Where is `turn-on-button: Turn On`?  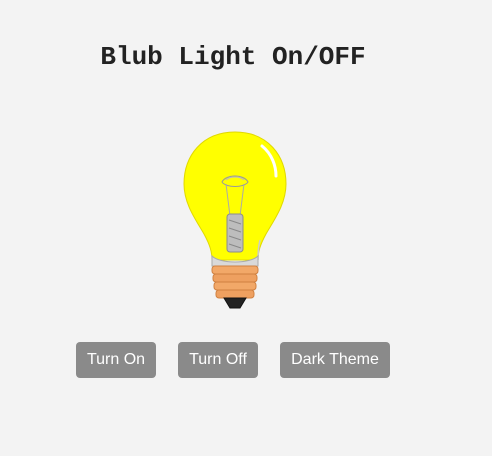 turn-on-button: Turn On is located at coordinates (116, 360).